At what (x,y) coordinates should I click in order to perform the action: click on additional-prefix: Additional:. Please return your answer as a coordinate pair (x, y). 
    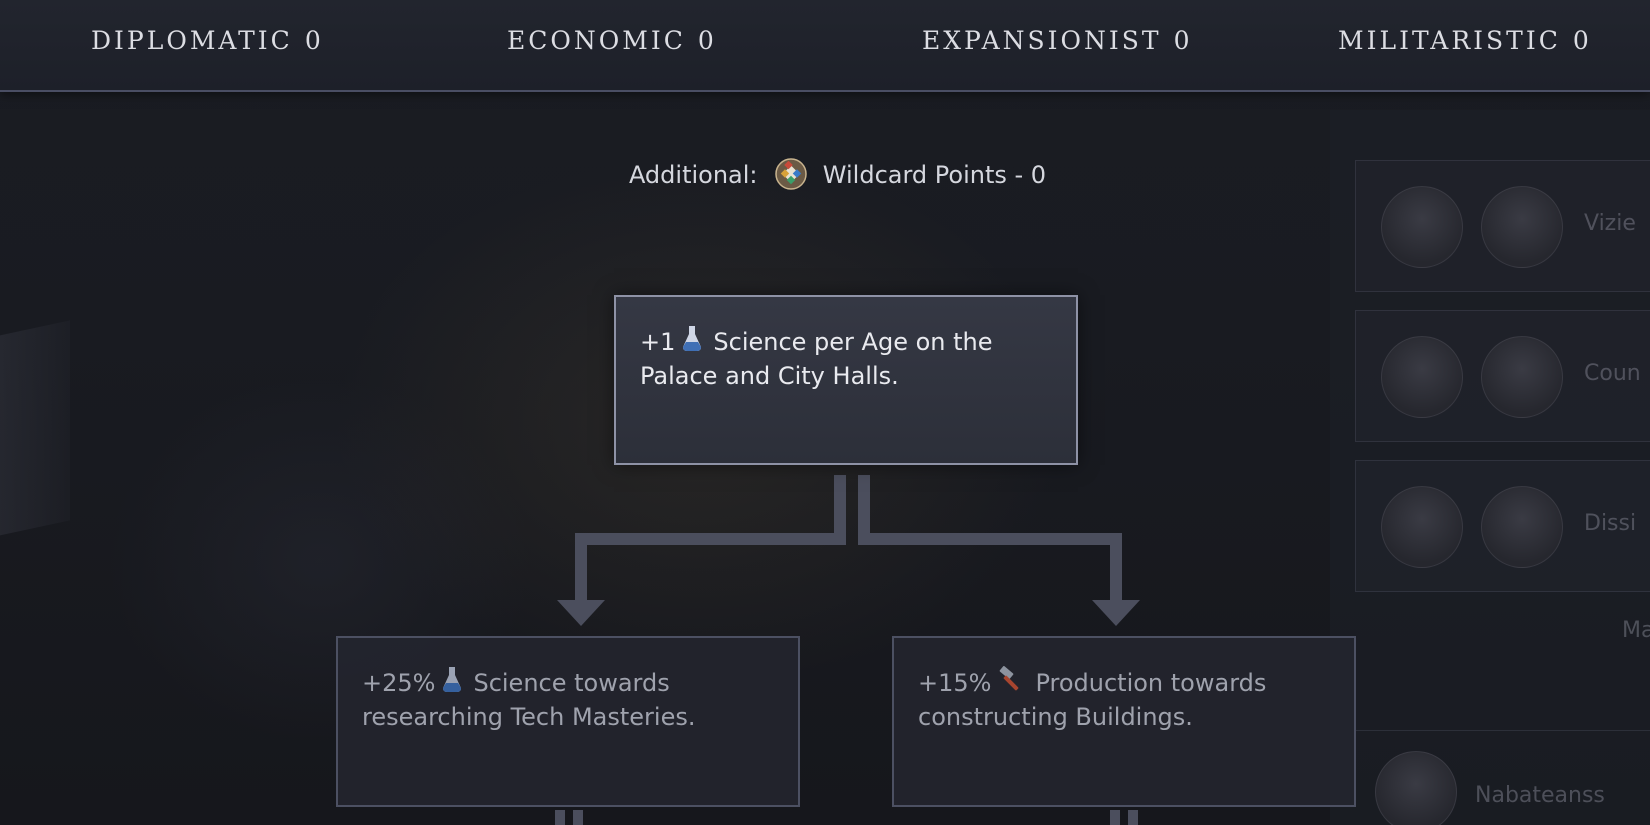
    Looking at the image, I should click on (693, 175).